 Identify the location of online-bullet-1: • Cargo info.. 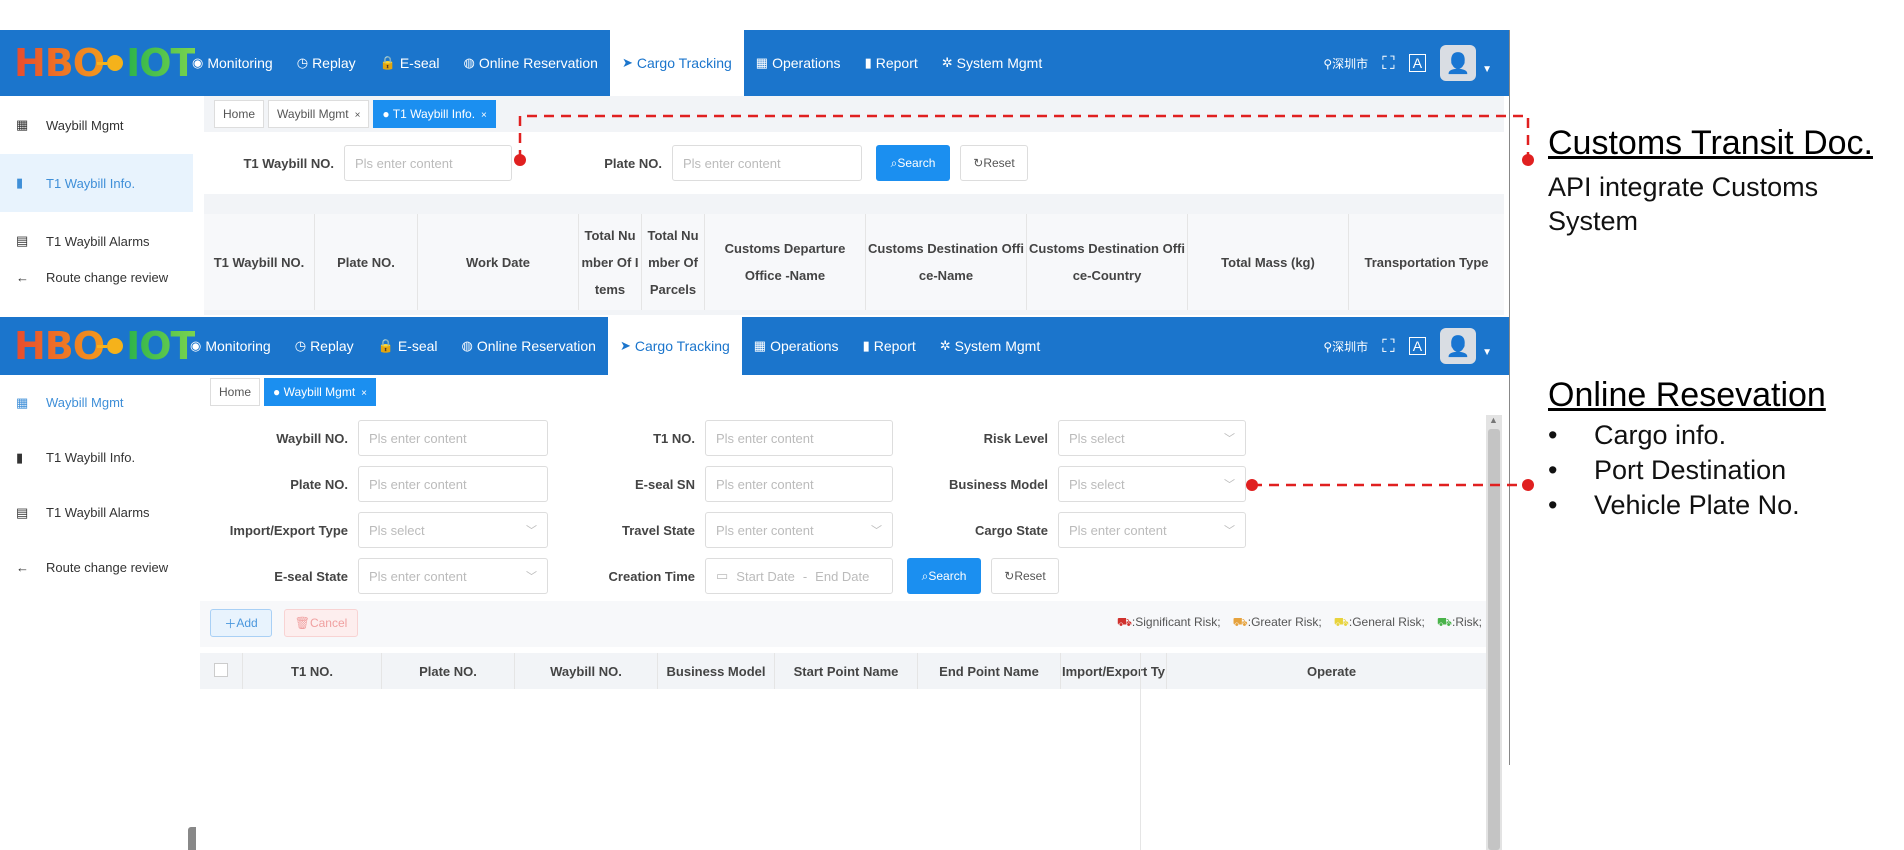
(1637, 435).